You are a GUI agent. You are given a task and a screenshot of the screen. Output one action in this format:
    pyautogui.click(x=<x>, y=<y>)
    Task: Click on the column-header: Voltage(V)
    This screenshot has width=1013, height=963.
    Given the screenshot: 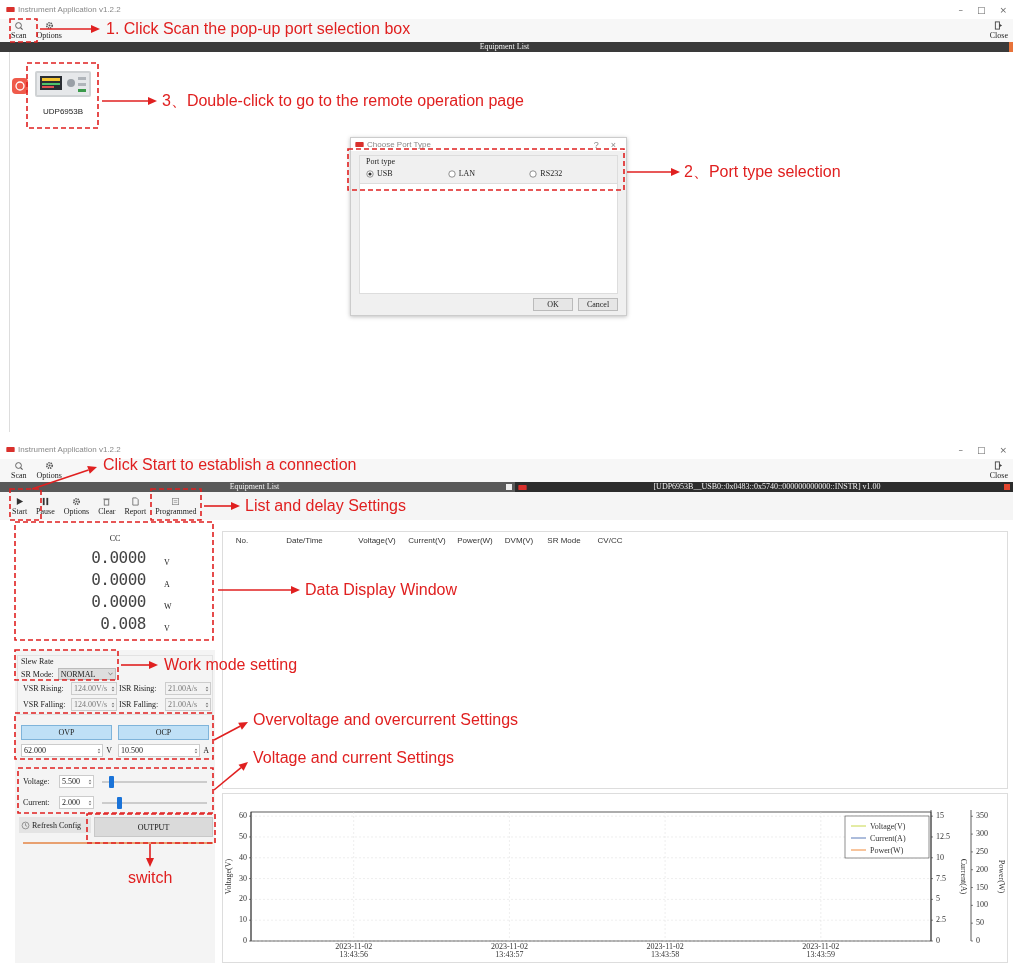 What is the action you would take?
    pyautogui.click(x=377, y=540)
    